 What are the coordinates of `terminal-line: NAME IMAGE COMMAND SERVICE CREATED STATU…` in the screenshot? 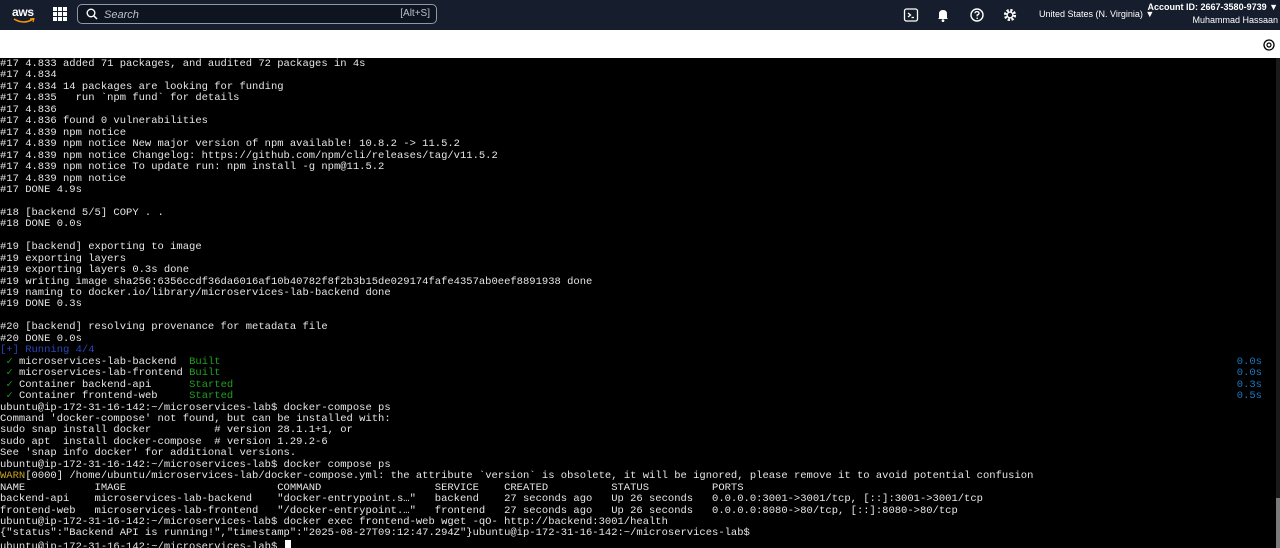 It's located at (372, 487).